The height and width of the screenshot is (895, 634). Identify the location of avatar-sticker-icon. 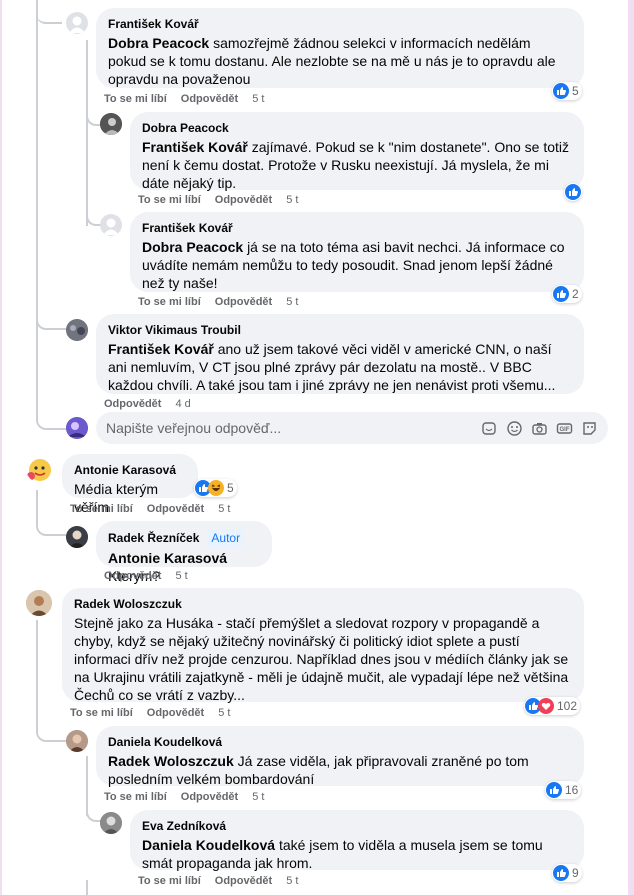
(589, 428).